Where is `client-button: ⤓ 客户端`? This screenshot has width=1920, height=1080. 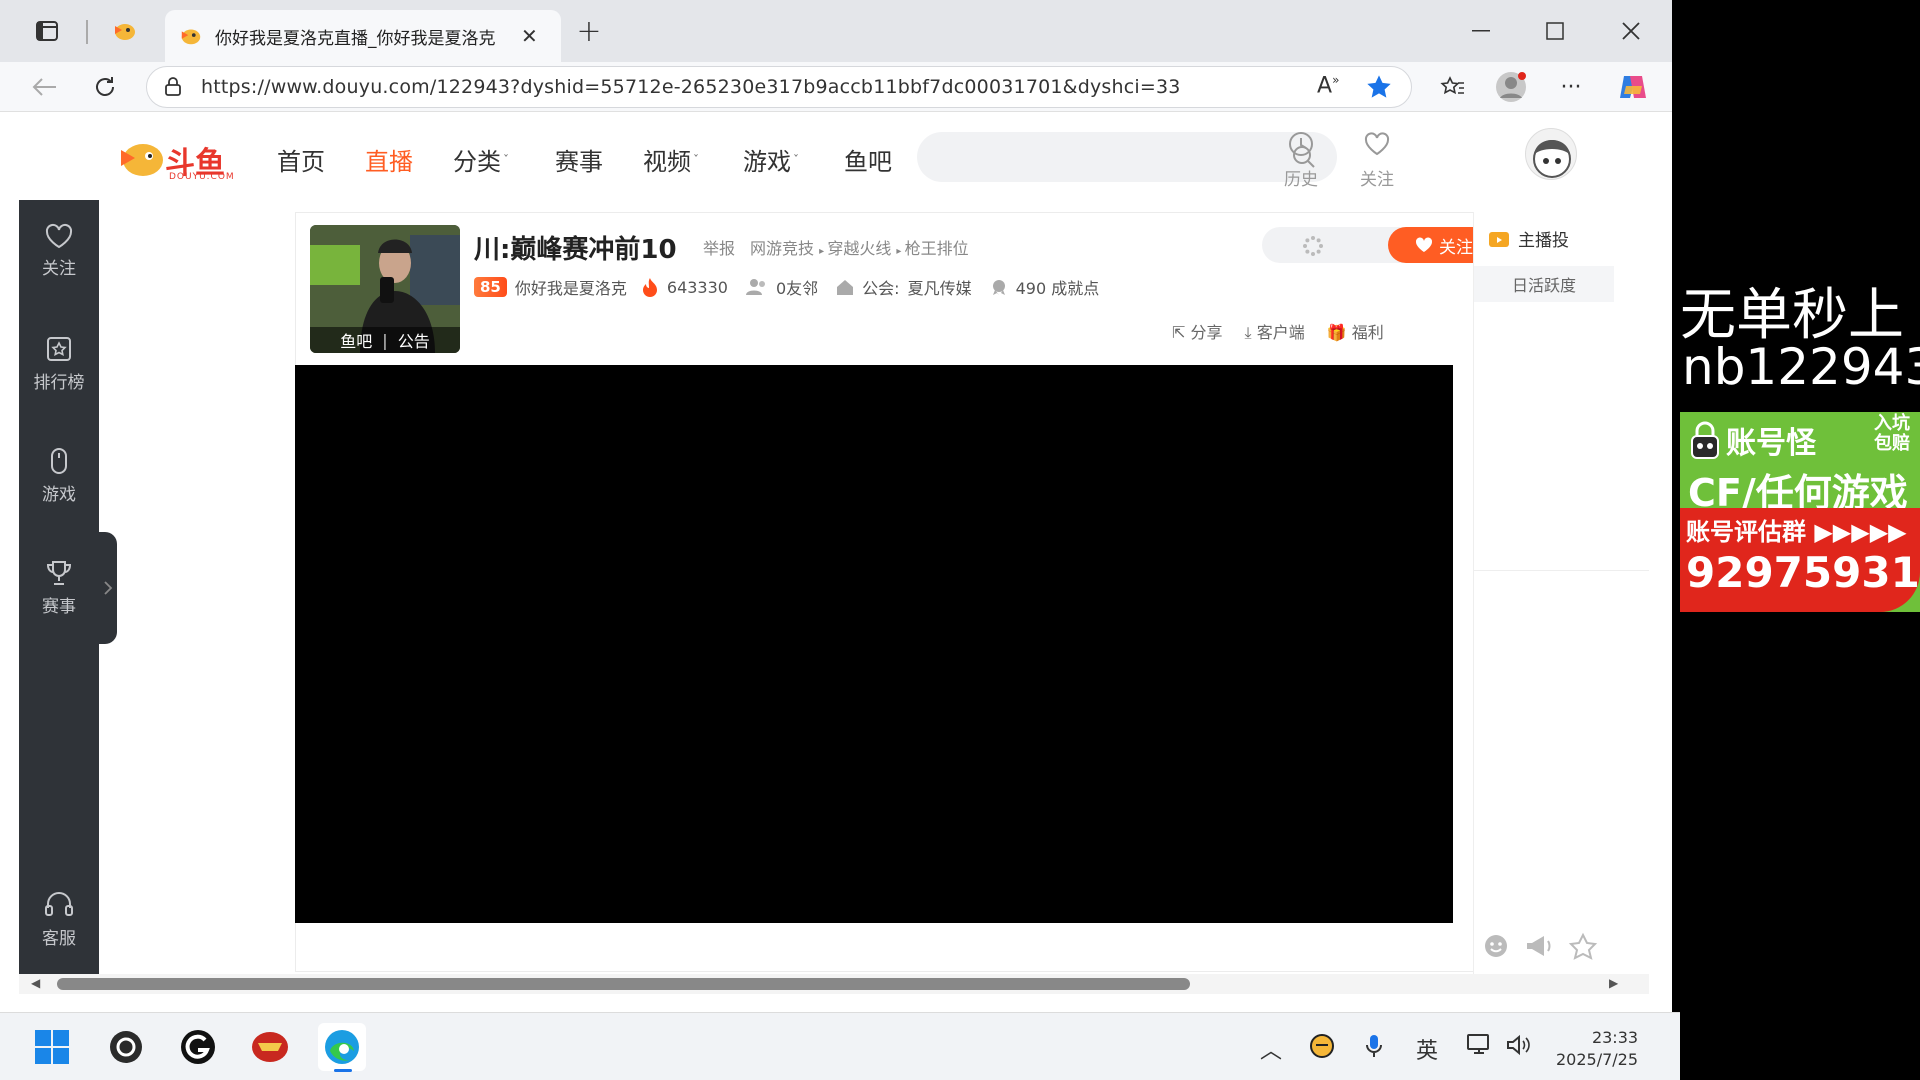
client-button: ⤓ 客户端 is located at coordinates (1275, 331).